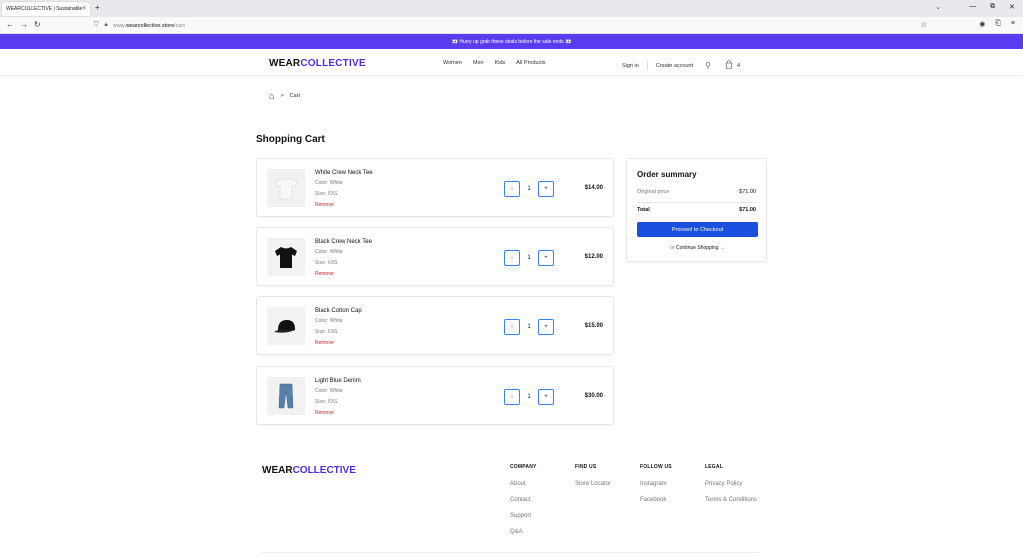 Image resolution: width=1023 pixels, height=556 pixels. Describe the element at coordinates (343, 242) in the screenshot. I see `item-name: Black Crew Neck Tee` at that location.